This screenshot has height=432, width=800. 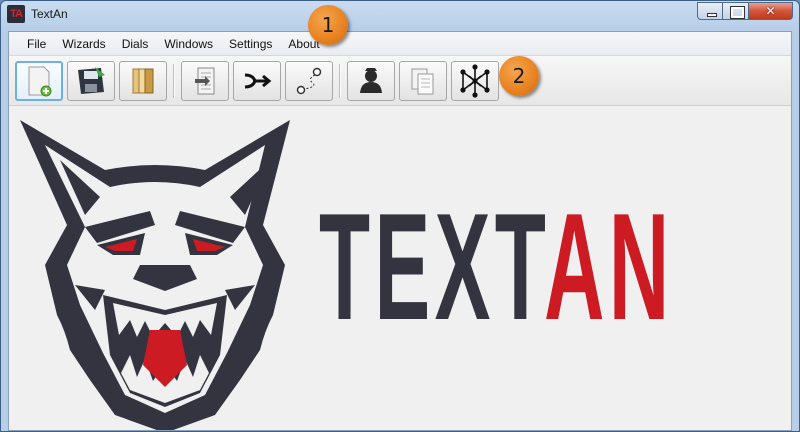 I want to click on copy-documents-icon, so click(x=422, y=81).